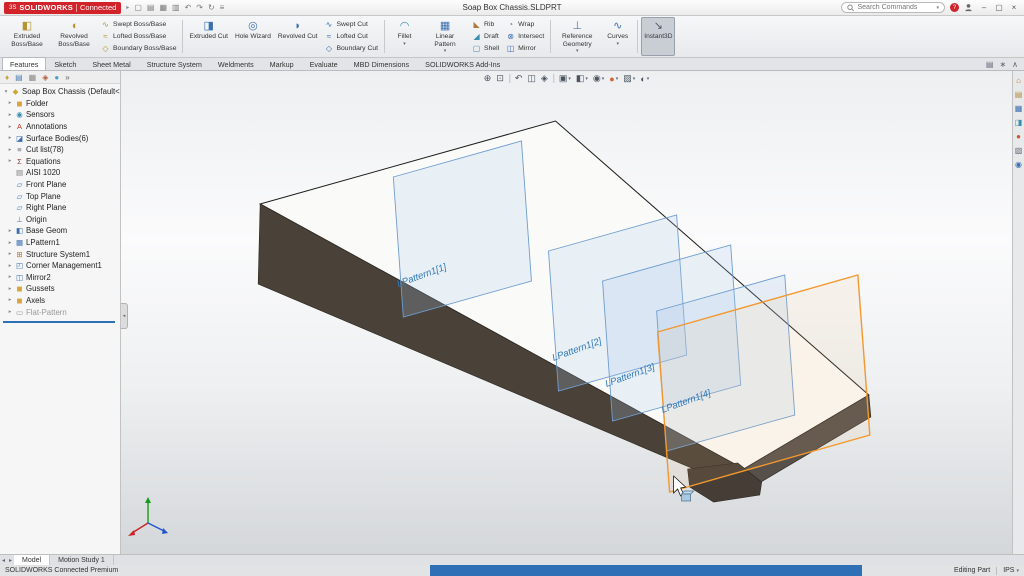  What do you see at coordinates (60, 254) in the screenshot?
I see `tree-item-structure-system1: ▸ ⊞ Structure System1` at bounding box center [60, 254].